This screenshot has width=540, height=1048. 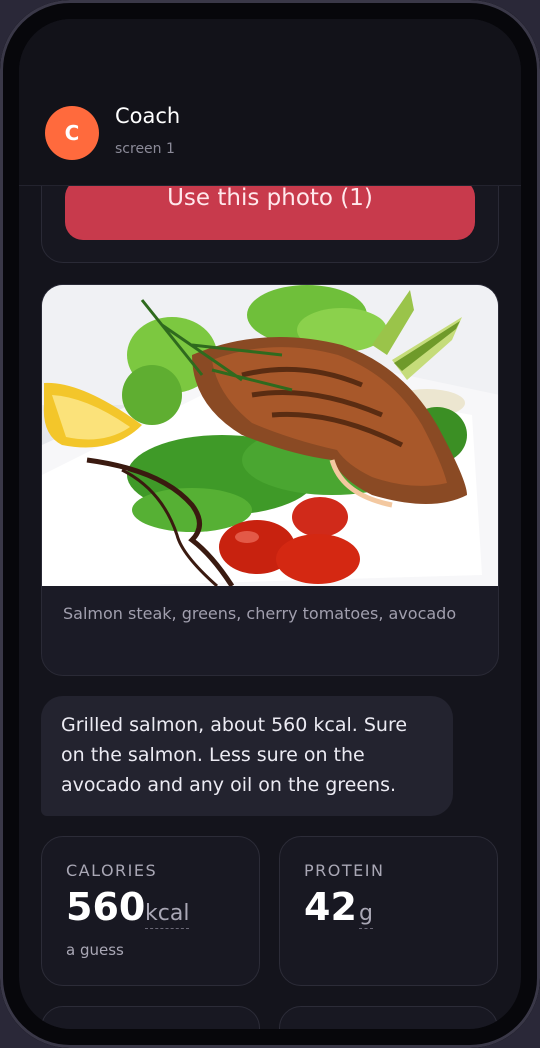 I want to click on calories-label: CALORIES, so click(x=112, y=870).